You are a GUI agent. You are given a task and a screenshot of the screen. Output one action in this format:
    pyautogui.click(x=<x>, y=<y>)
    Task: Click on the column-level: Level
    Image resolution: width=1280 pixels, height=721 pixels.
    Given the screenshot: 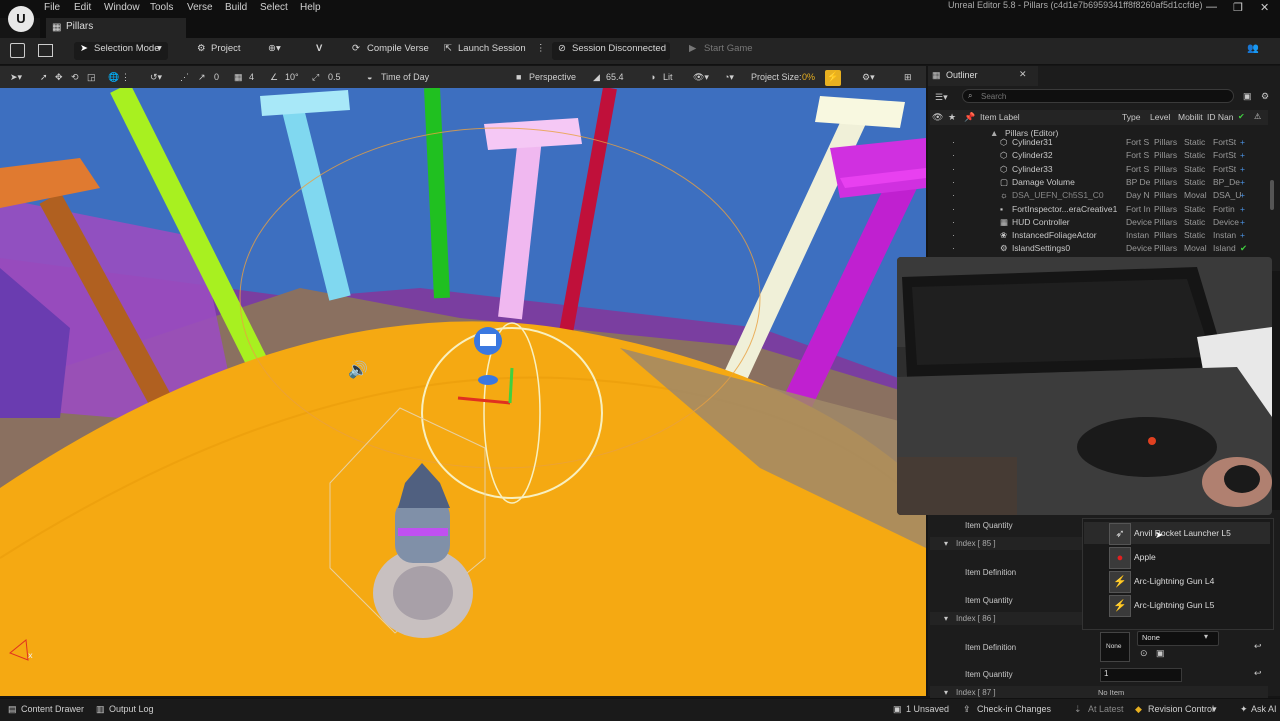 What is the action you would take?
    pyautogui.click(x=1160, y=117)
    